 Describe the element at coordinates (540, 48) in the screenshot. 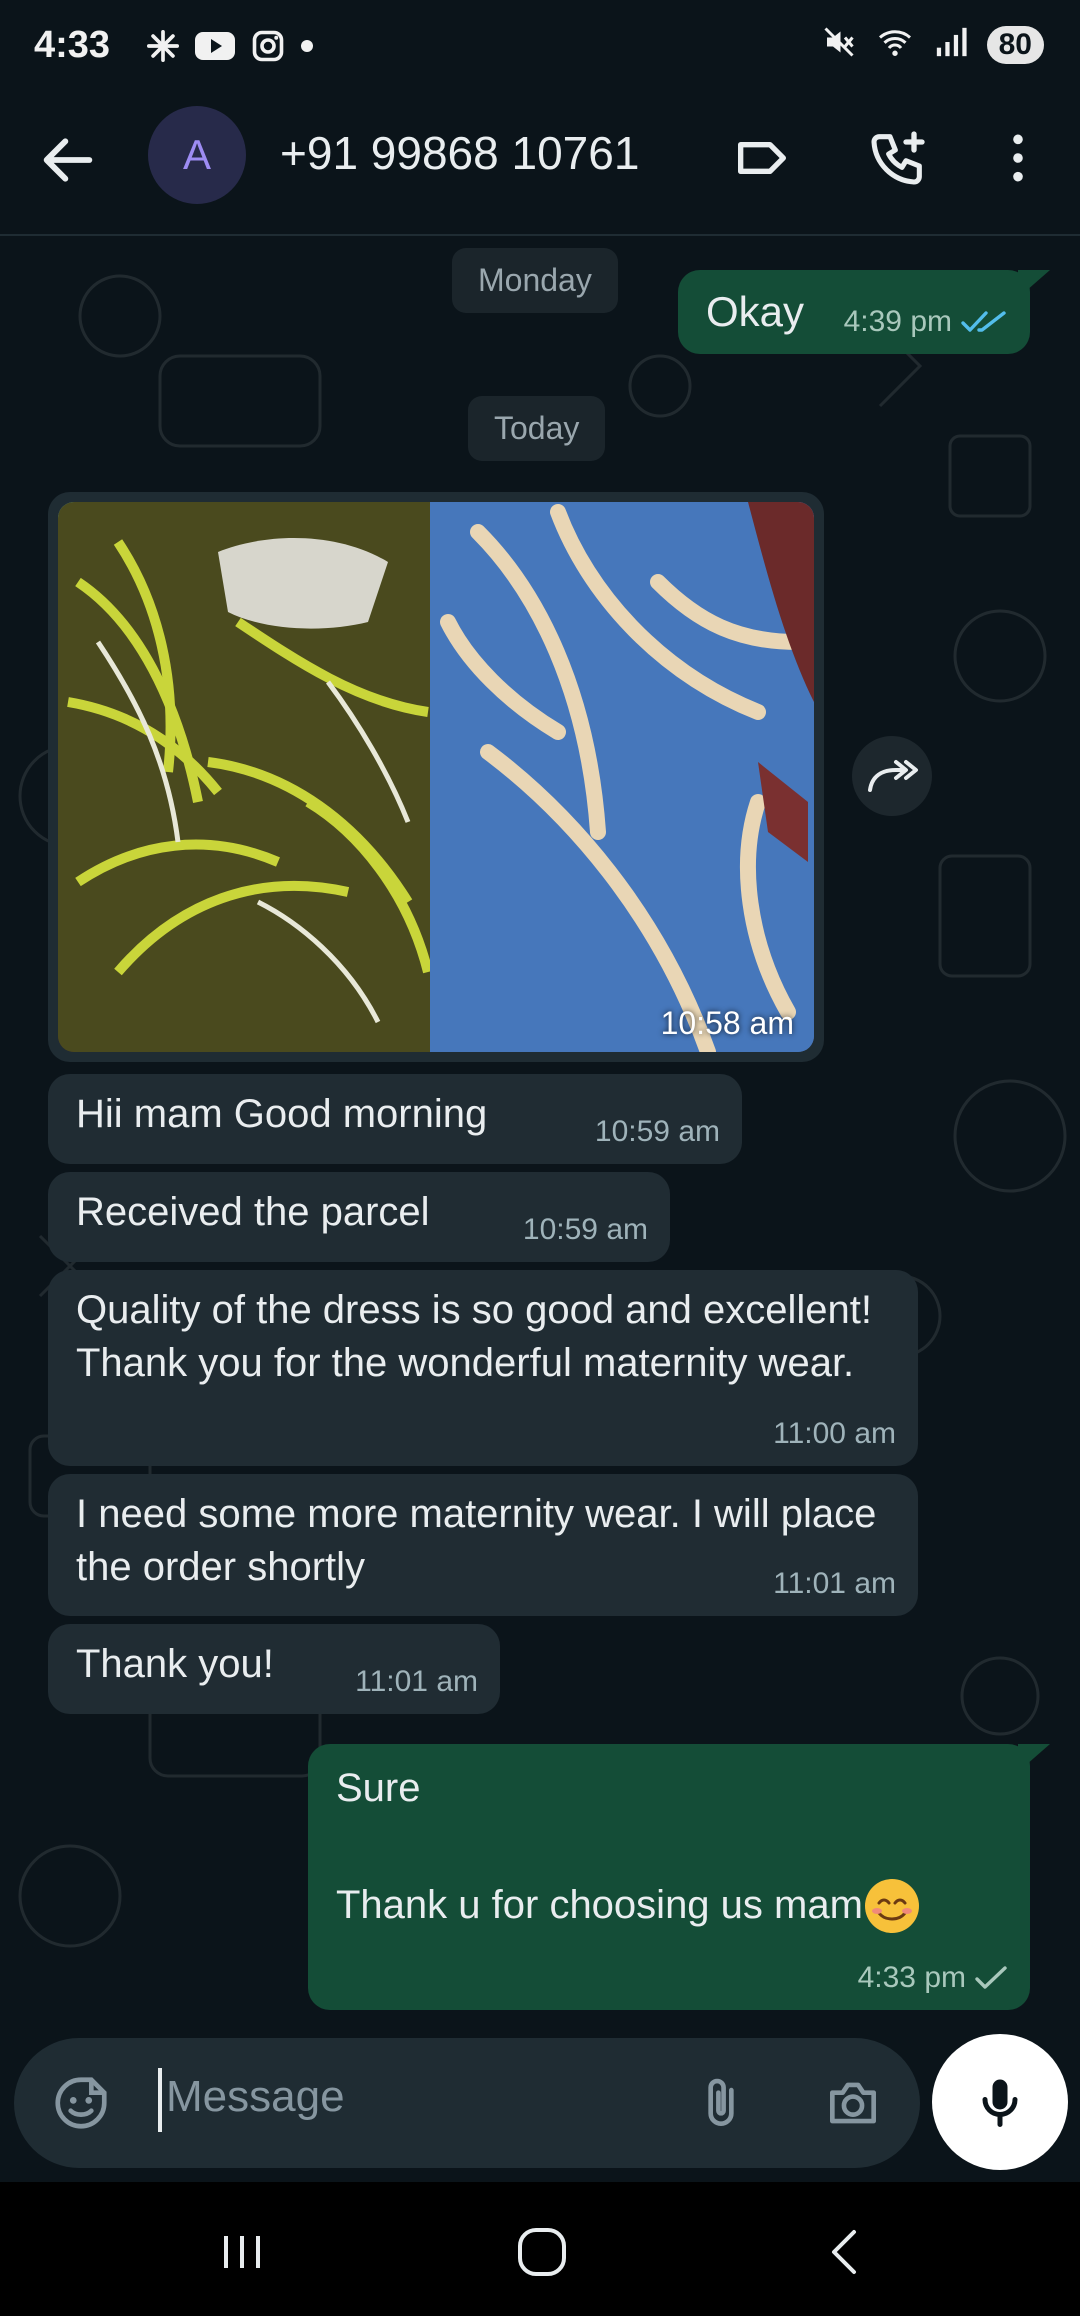

I see `status-bar: 4:33 80` at that location.